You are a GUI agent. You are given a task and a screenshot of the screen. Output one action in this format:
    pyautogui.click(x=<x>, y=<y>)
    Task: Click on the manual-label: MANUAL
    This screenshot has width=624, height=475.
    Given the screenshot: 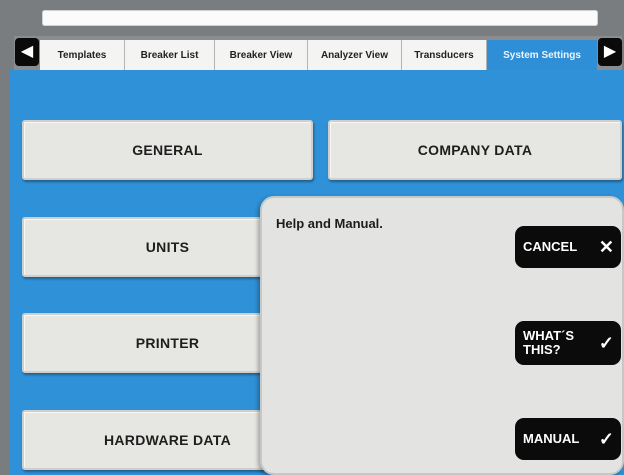 What is the action you would take?
    pyautogui.click(x=551, y=438)
    